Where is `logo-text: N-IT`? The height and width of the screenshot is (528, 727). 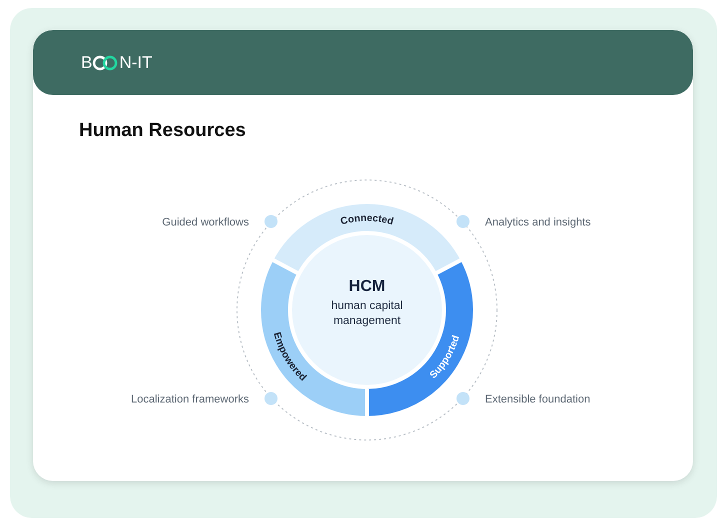 logo-text: N-IT is located at coordinates (135, 63).